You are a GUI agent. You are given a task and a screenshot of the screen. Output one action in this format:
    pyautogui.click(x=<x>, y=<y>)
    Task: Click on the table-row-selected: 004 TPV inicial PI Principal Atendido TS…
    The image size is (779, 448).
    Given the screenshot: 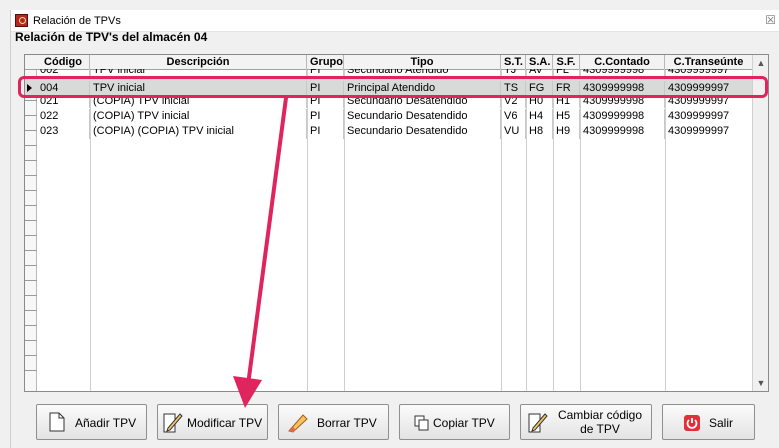 What is the action you would take?
    pyautogui.click(x=389, y=88)
    